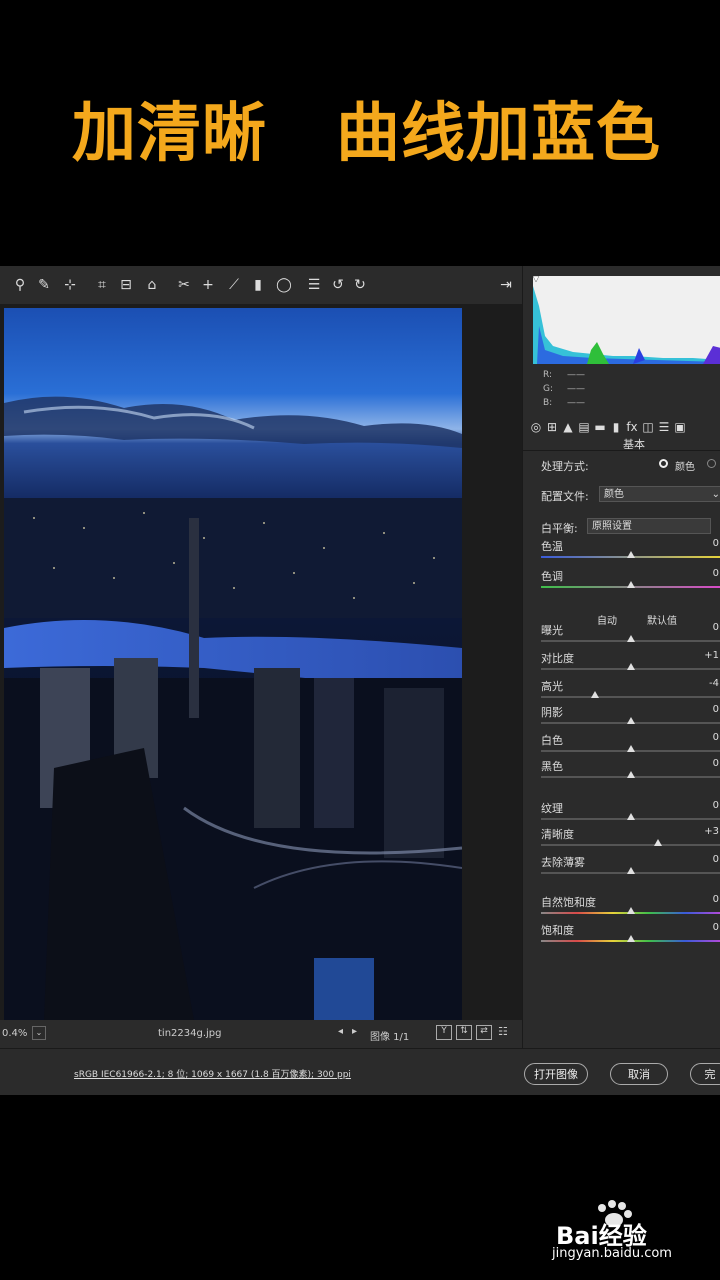  I want to click on wb-dropdown: 原照设置, so click(649, 526).